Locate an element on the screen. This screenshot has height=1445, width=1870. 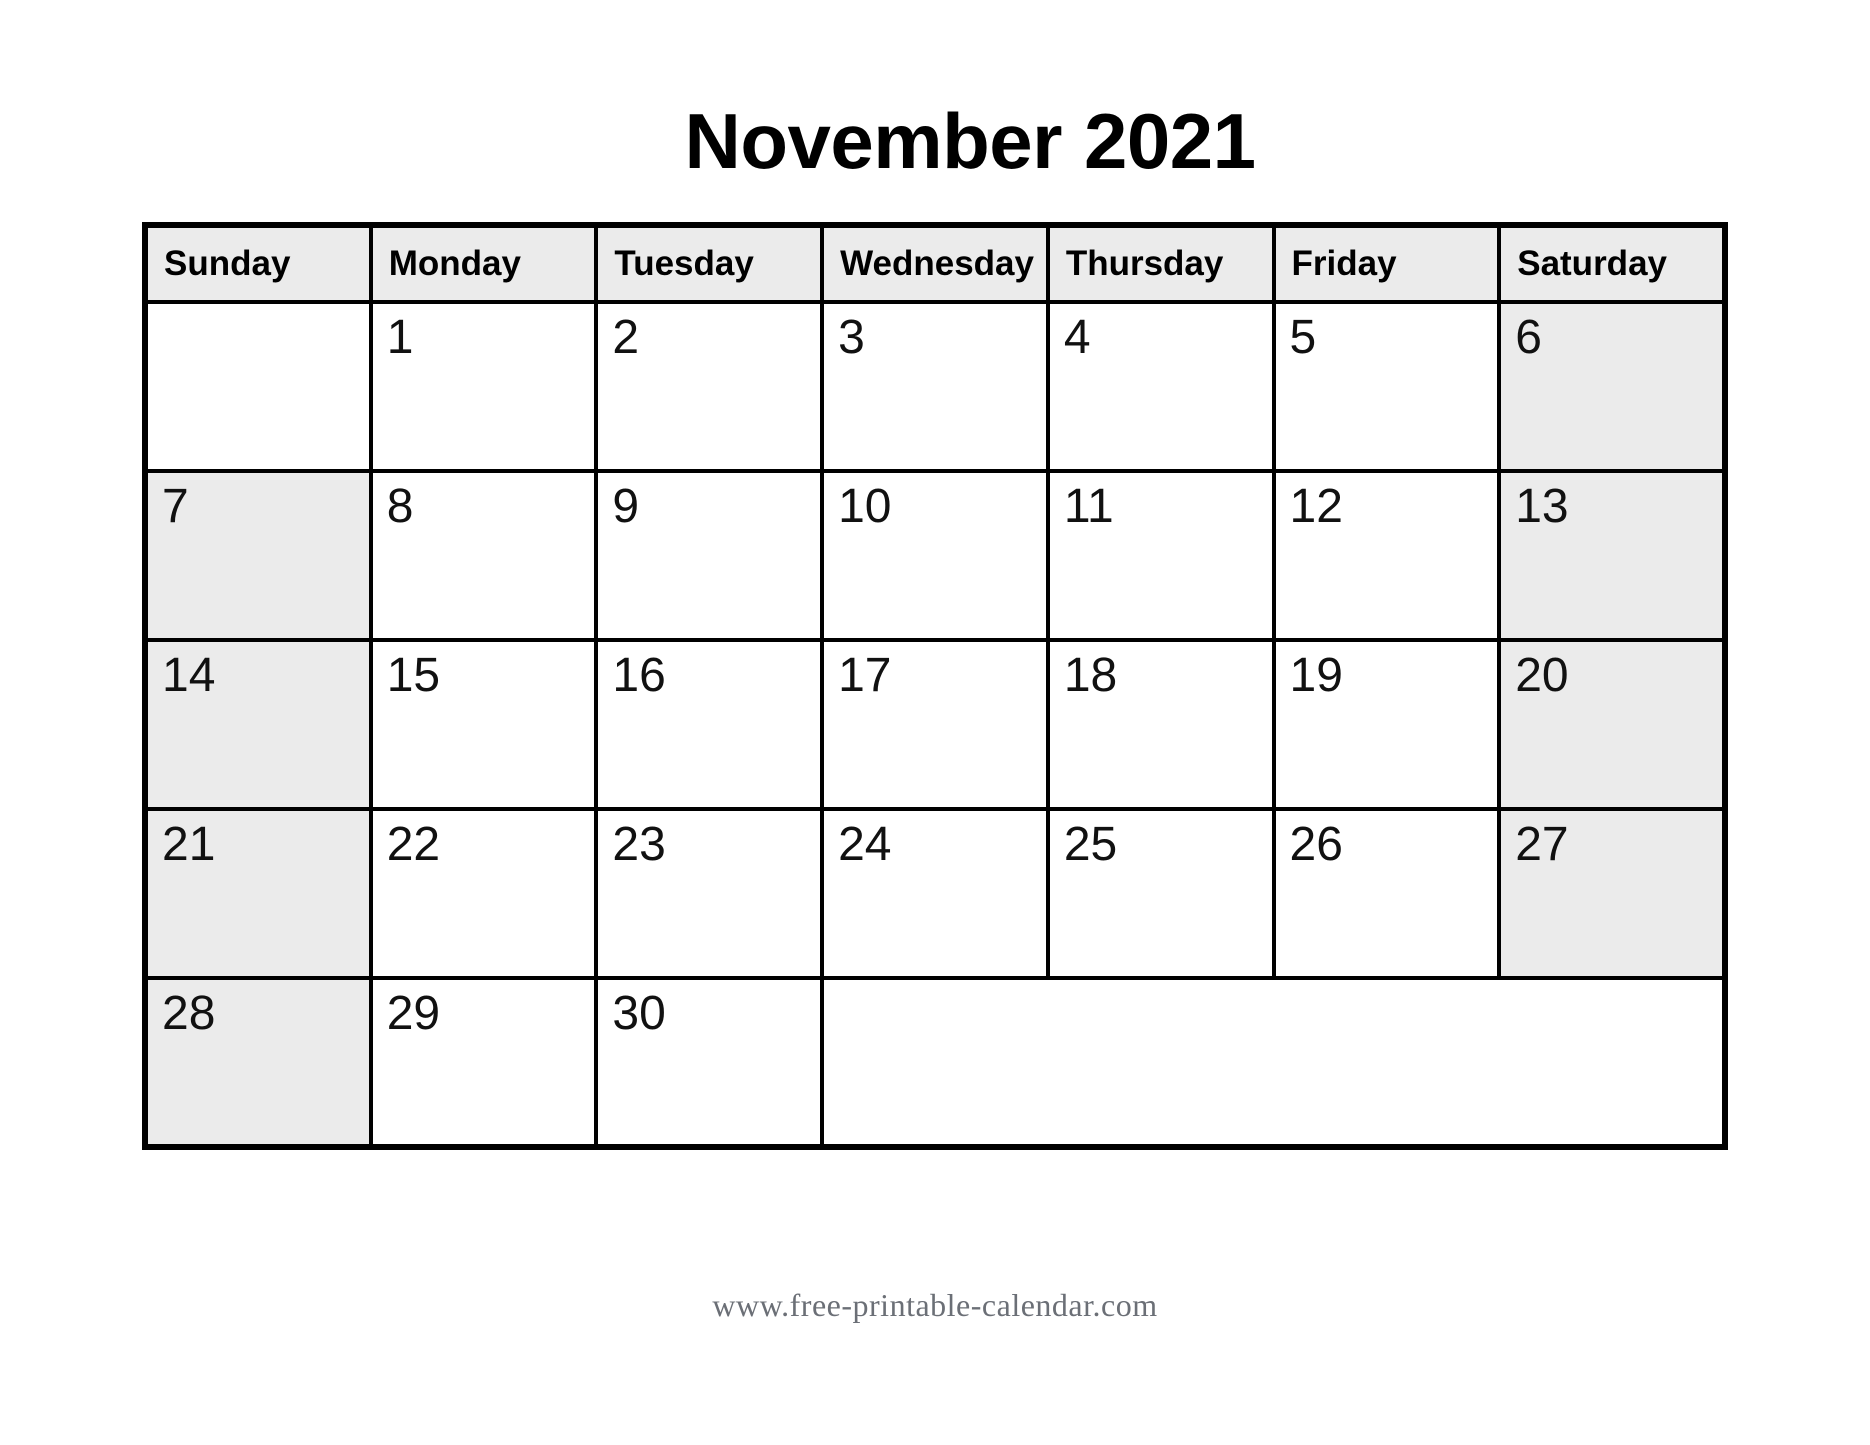
calendar-week-row: 21 22 23 24 25 26 27 is located at coordinates (935, 893).